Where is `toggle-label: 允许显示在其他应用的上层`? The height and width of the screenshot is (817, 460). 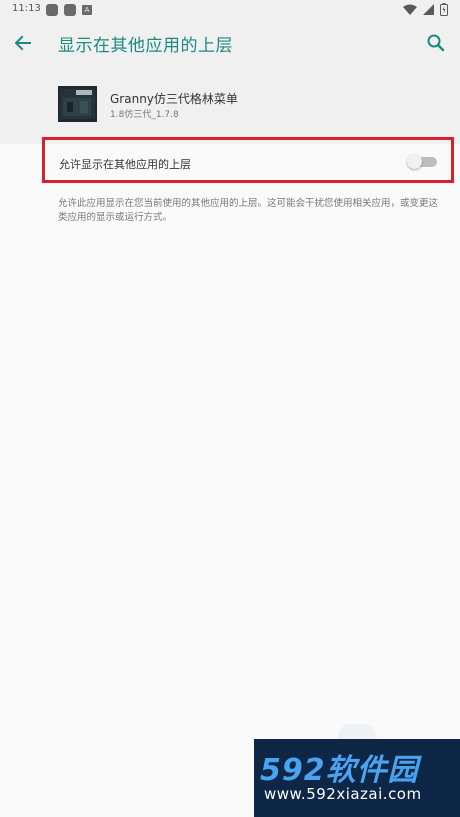
toggle-label: 允许显示在其他应用的上层 is located at coordinates (125, 164).